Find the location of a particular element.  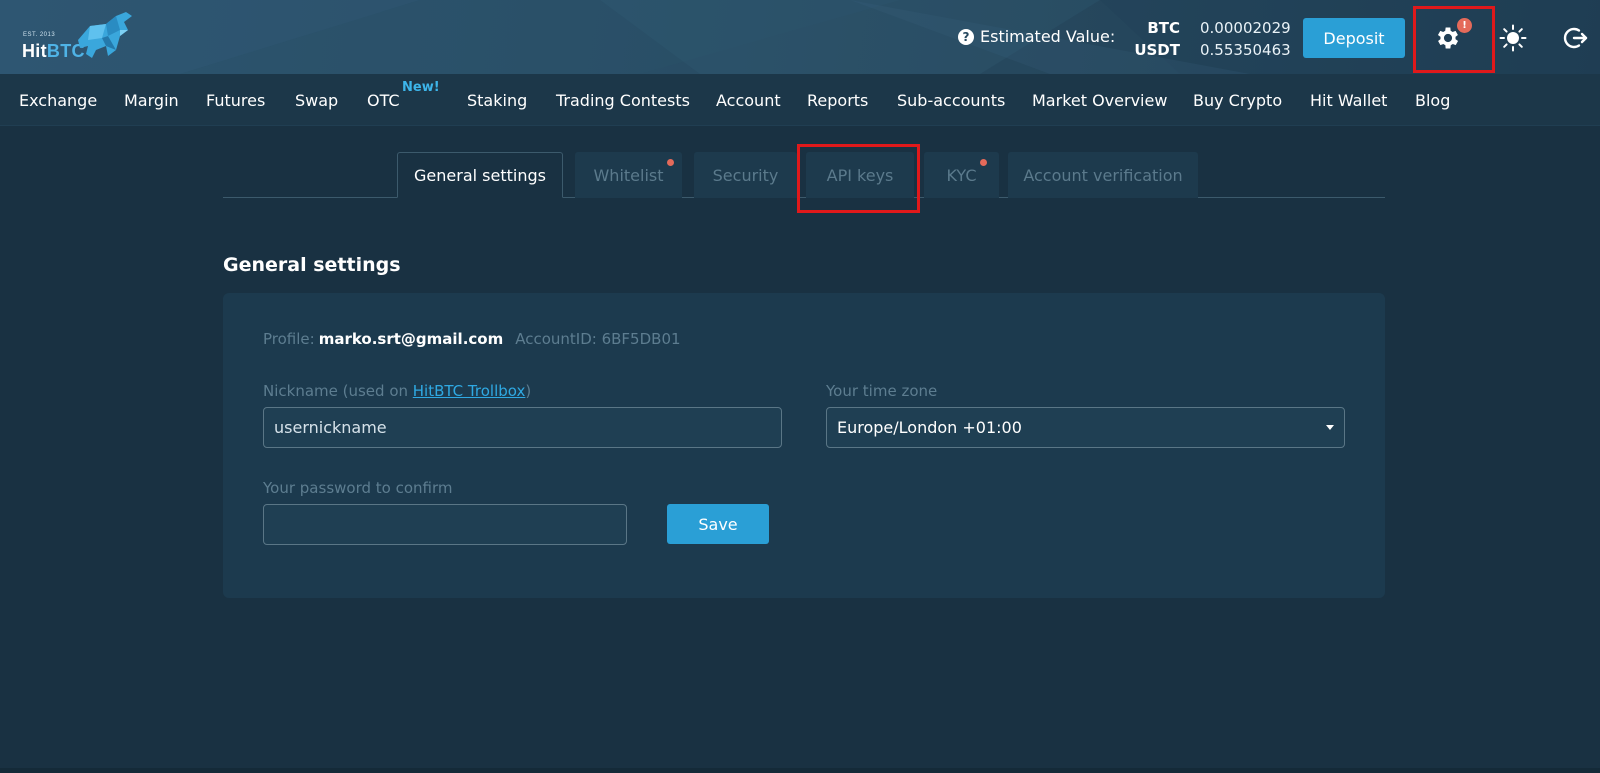

logo-est-text: EST. 2013 is located at coordinates (39, 35).